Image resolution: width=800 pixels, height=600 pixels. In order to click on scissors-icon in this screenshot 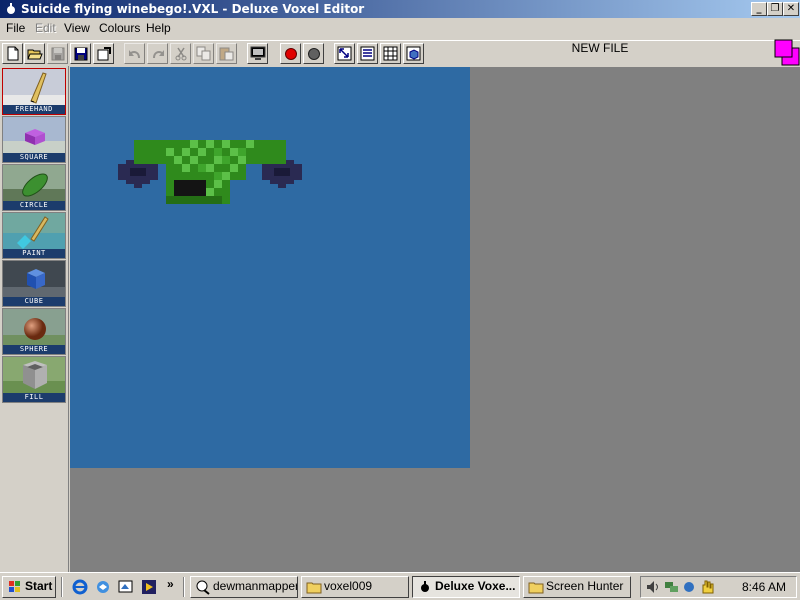, I will do `click(180, 53)`.